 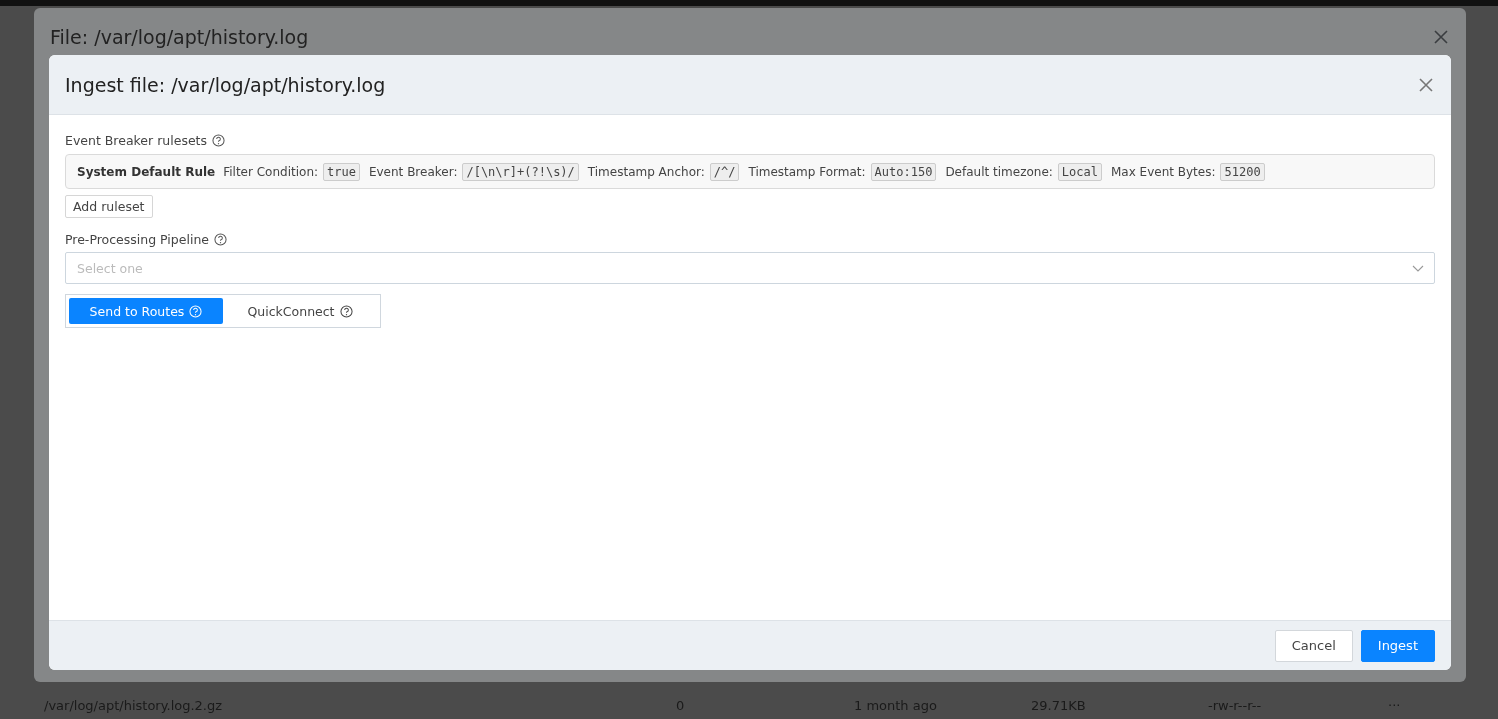 I want to click on pipeline-select: Select one, so click(x=750, y=268).